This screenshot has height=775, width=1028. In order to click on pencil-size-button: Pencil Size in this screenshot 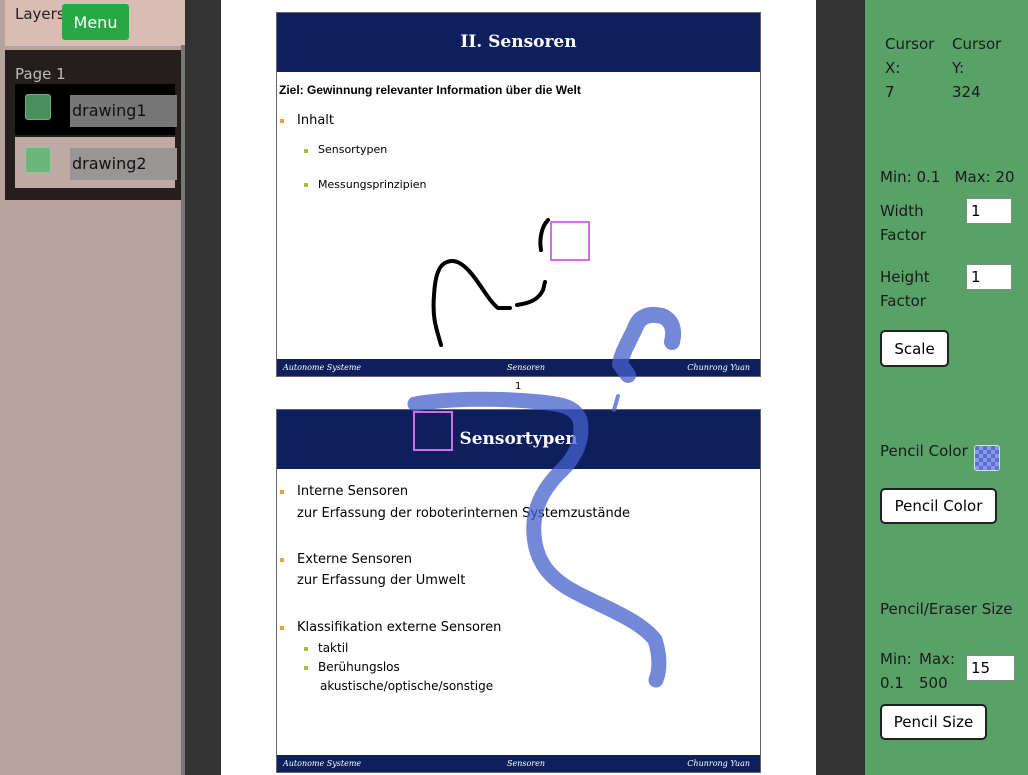, I will do `click(933, 722)`.